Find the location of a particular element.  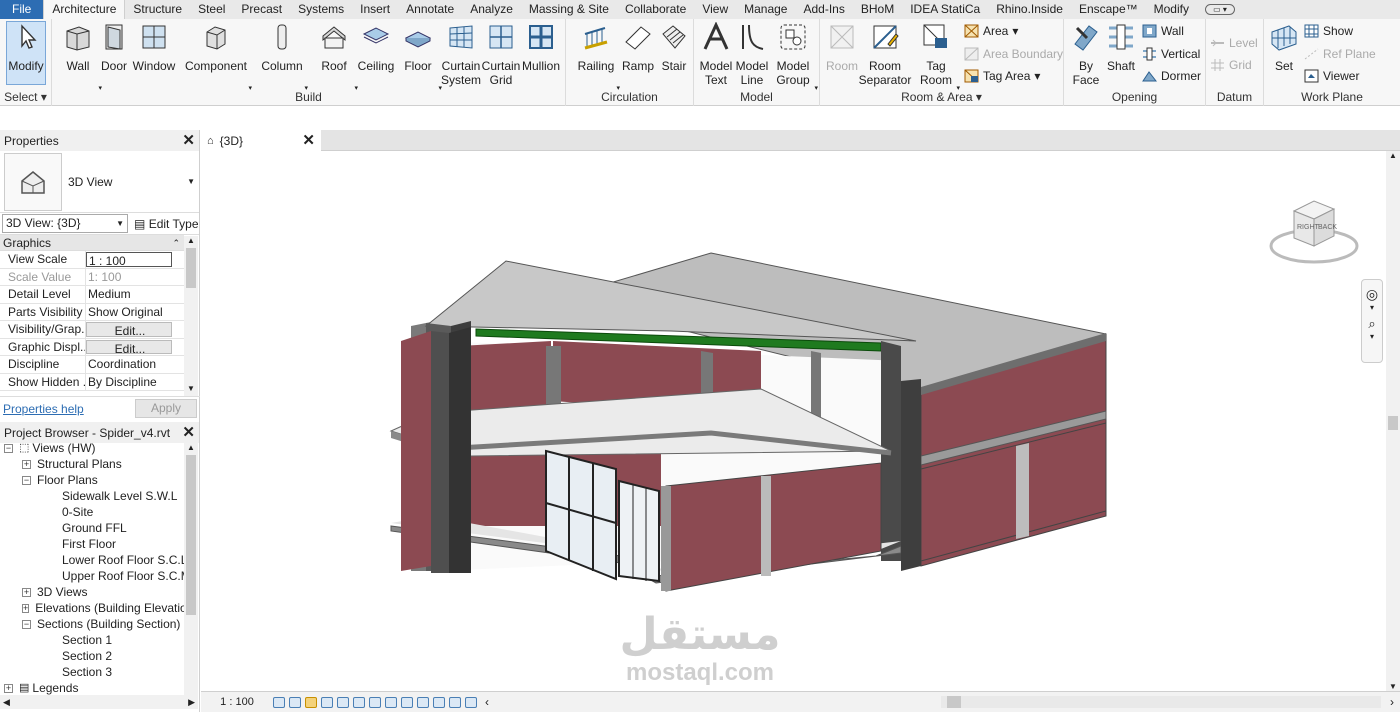

view-selector: 3D View: {3D} ▼ is located at coordinates (65, 223).